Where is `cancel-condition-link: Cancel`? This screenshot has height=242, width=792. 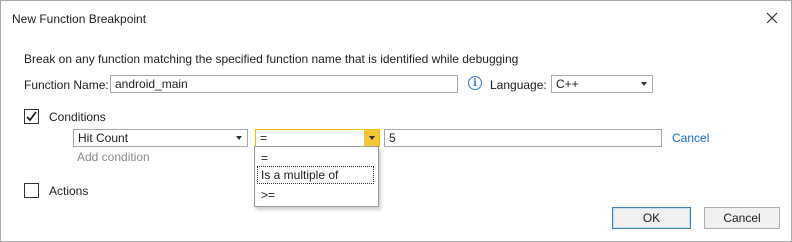
cancel-condition-link: Cancel is located at coordinates (690, 138).